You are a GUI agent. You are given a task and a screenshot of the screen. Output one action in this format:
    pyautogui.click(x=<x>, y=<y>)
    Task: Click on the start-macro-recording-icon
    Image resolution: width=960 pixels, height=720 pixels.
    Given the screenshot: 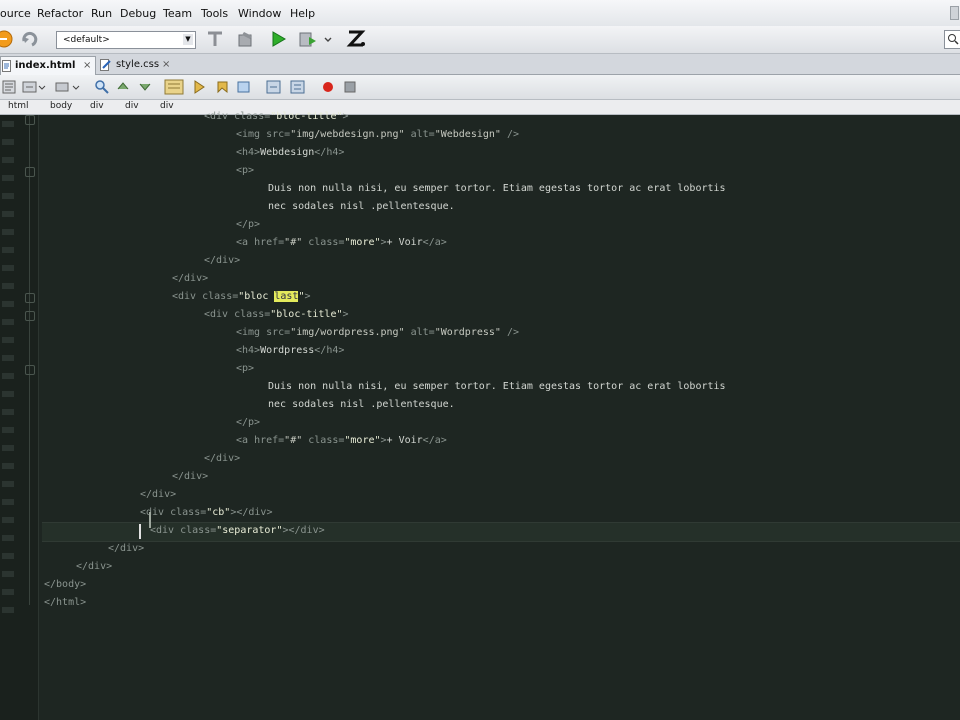 What is the action you would take?
    pyautogui.click(x=328, y=87)
    